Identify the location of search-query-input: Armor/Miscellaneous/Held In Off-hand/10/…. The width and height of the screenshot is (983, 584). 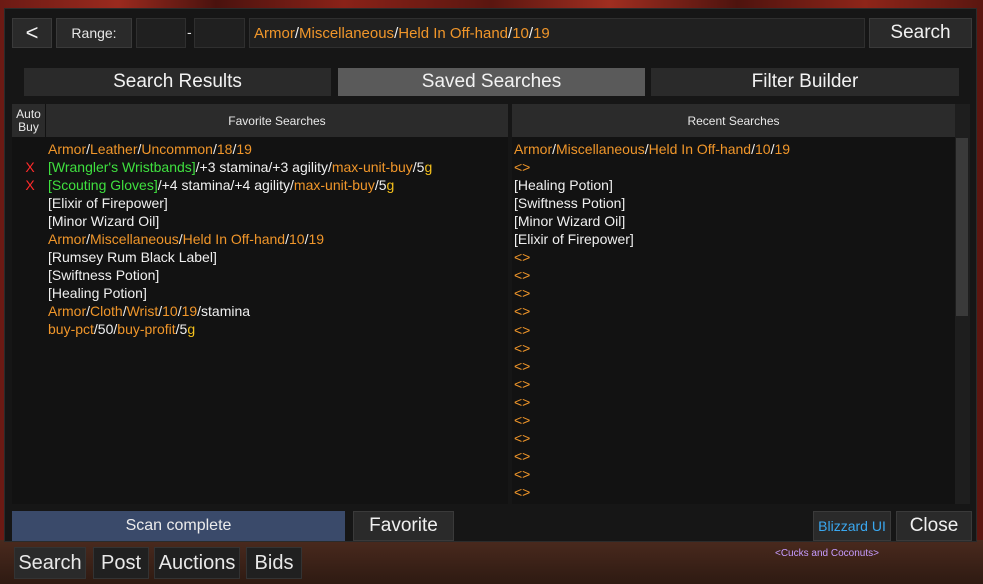
(557, 33).